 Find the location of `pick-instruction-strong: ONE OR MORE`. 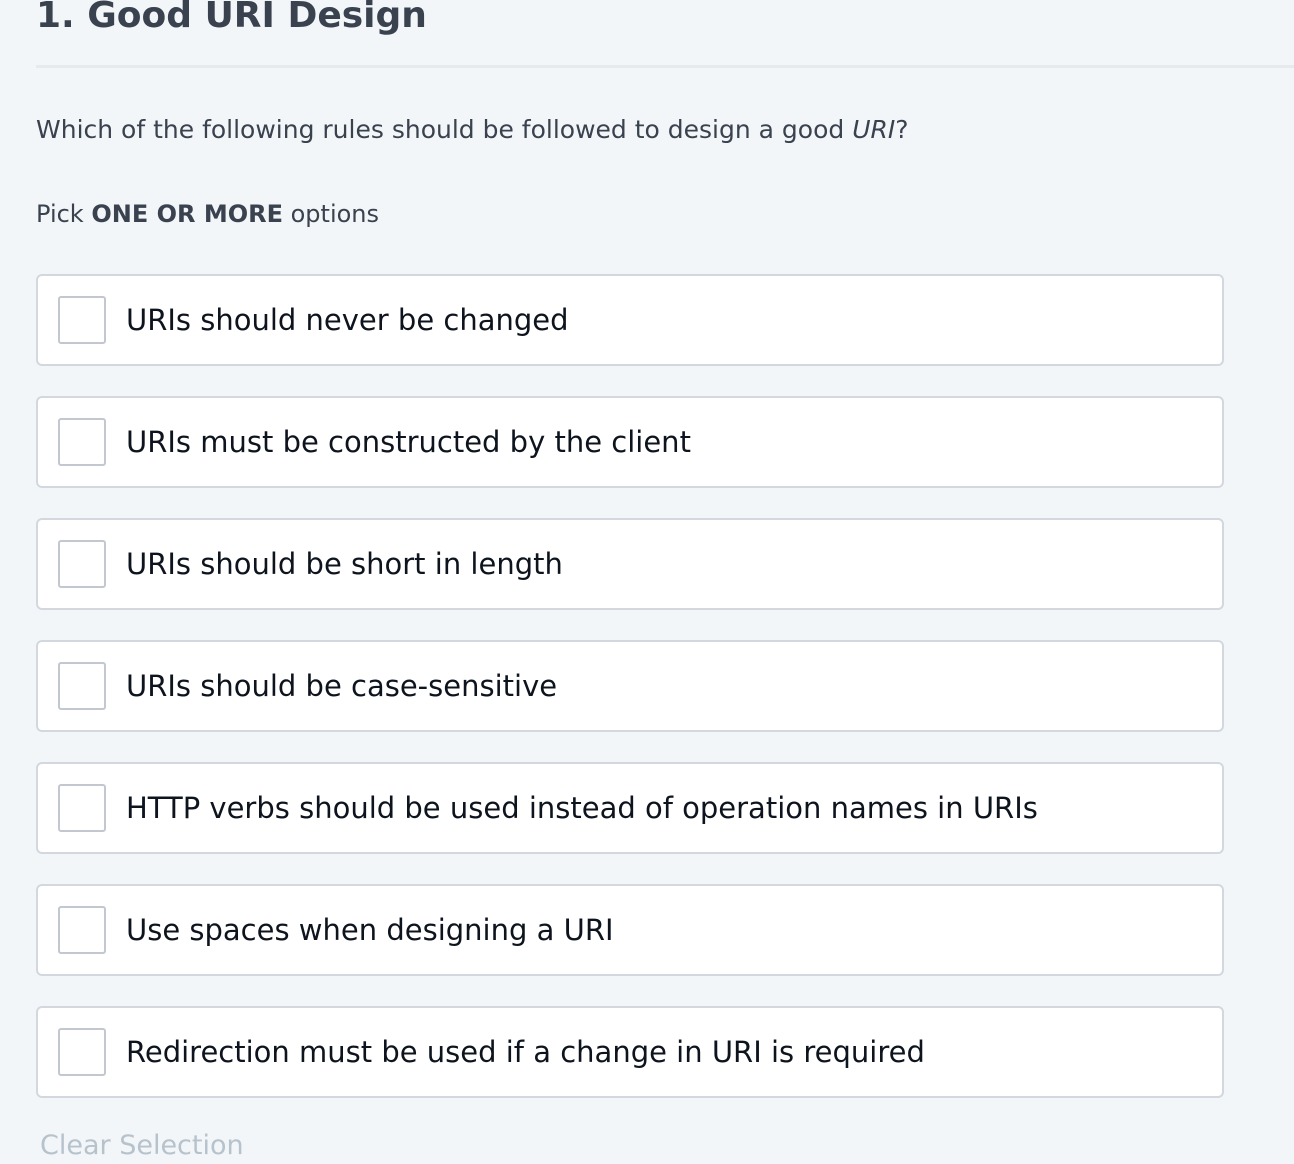

pick-instruction-strong: ONE OR MORE is located at coordinates (187, 214).